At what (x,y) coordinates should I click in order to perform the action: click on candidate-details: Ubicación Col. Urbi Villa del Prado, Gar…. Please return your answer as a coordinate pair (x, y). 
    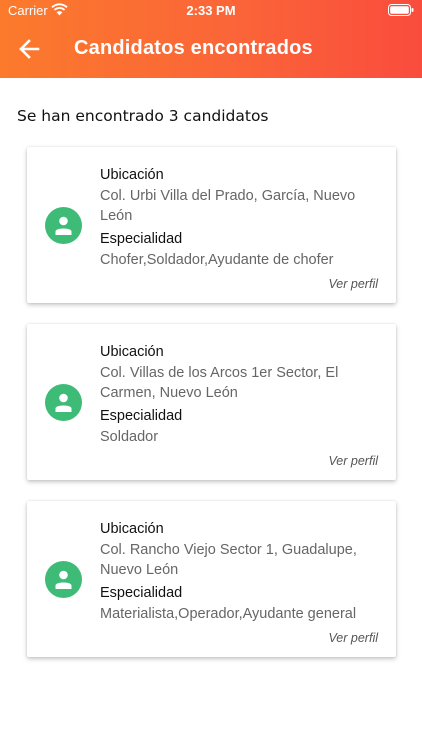
    Looking at the image, I should click on (245, 219).